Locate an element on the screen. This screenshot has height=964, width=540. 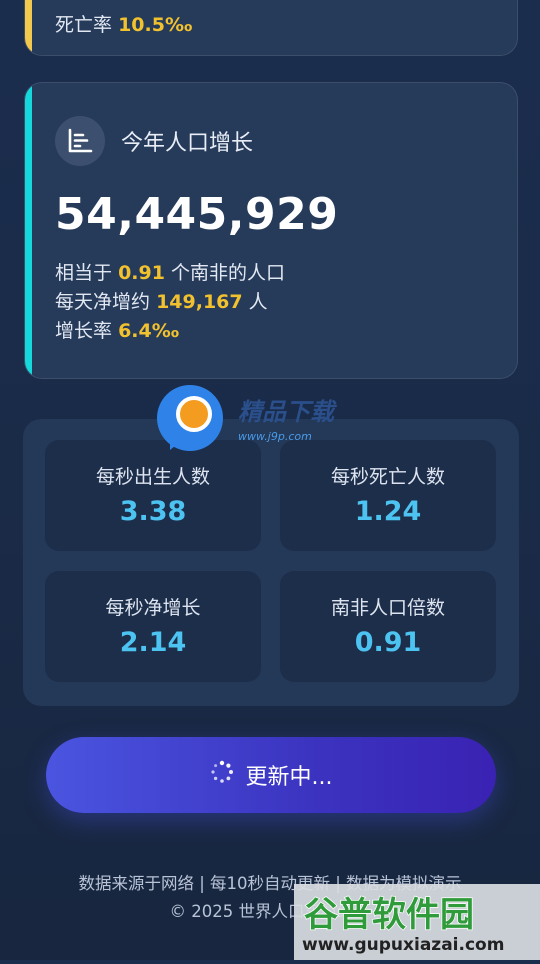
death-rate-value: 10.5‰ is located at coordinates (155, 25).